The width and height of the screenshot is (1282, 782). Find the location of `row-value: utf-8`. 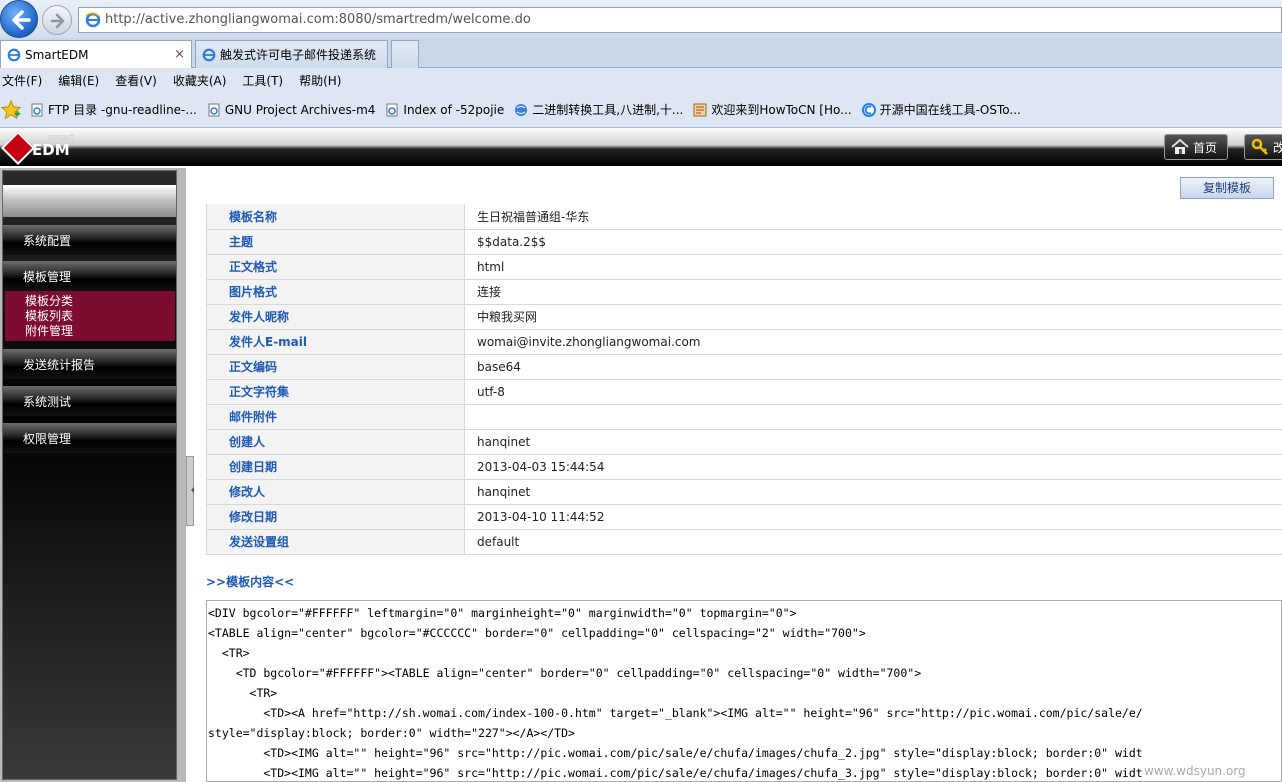

row-value: utf-8 is located at coordinates (873, 392).